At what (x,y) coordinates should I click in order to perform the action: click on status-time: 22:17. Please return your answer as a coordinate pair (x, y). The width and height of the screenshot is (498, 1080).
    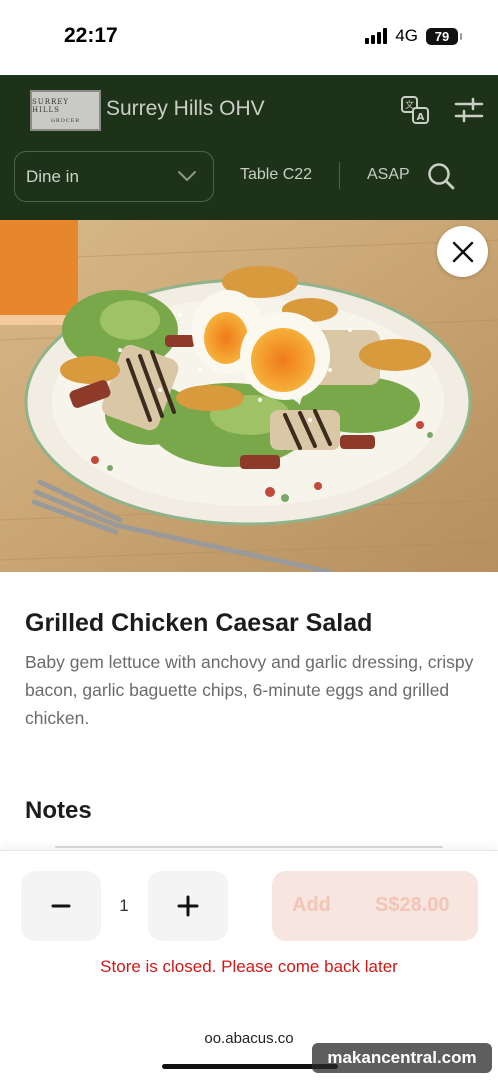
    Looking at the image, I should click on (91, 35).